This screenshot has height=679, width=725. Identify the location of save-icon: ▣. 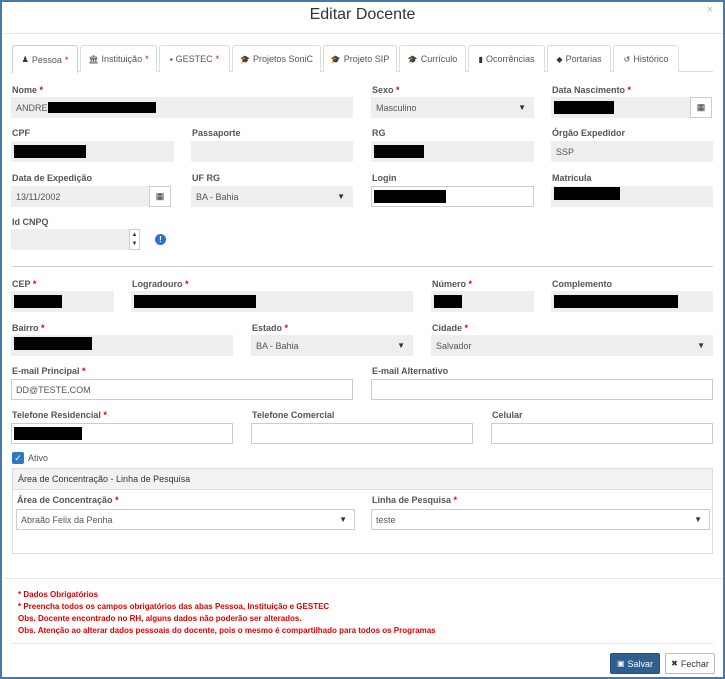
(620, 663).